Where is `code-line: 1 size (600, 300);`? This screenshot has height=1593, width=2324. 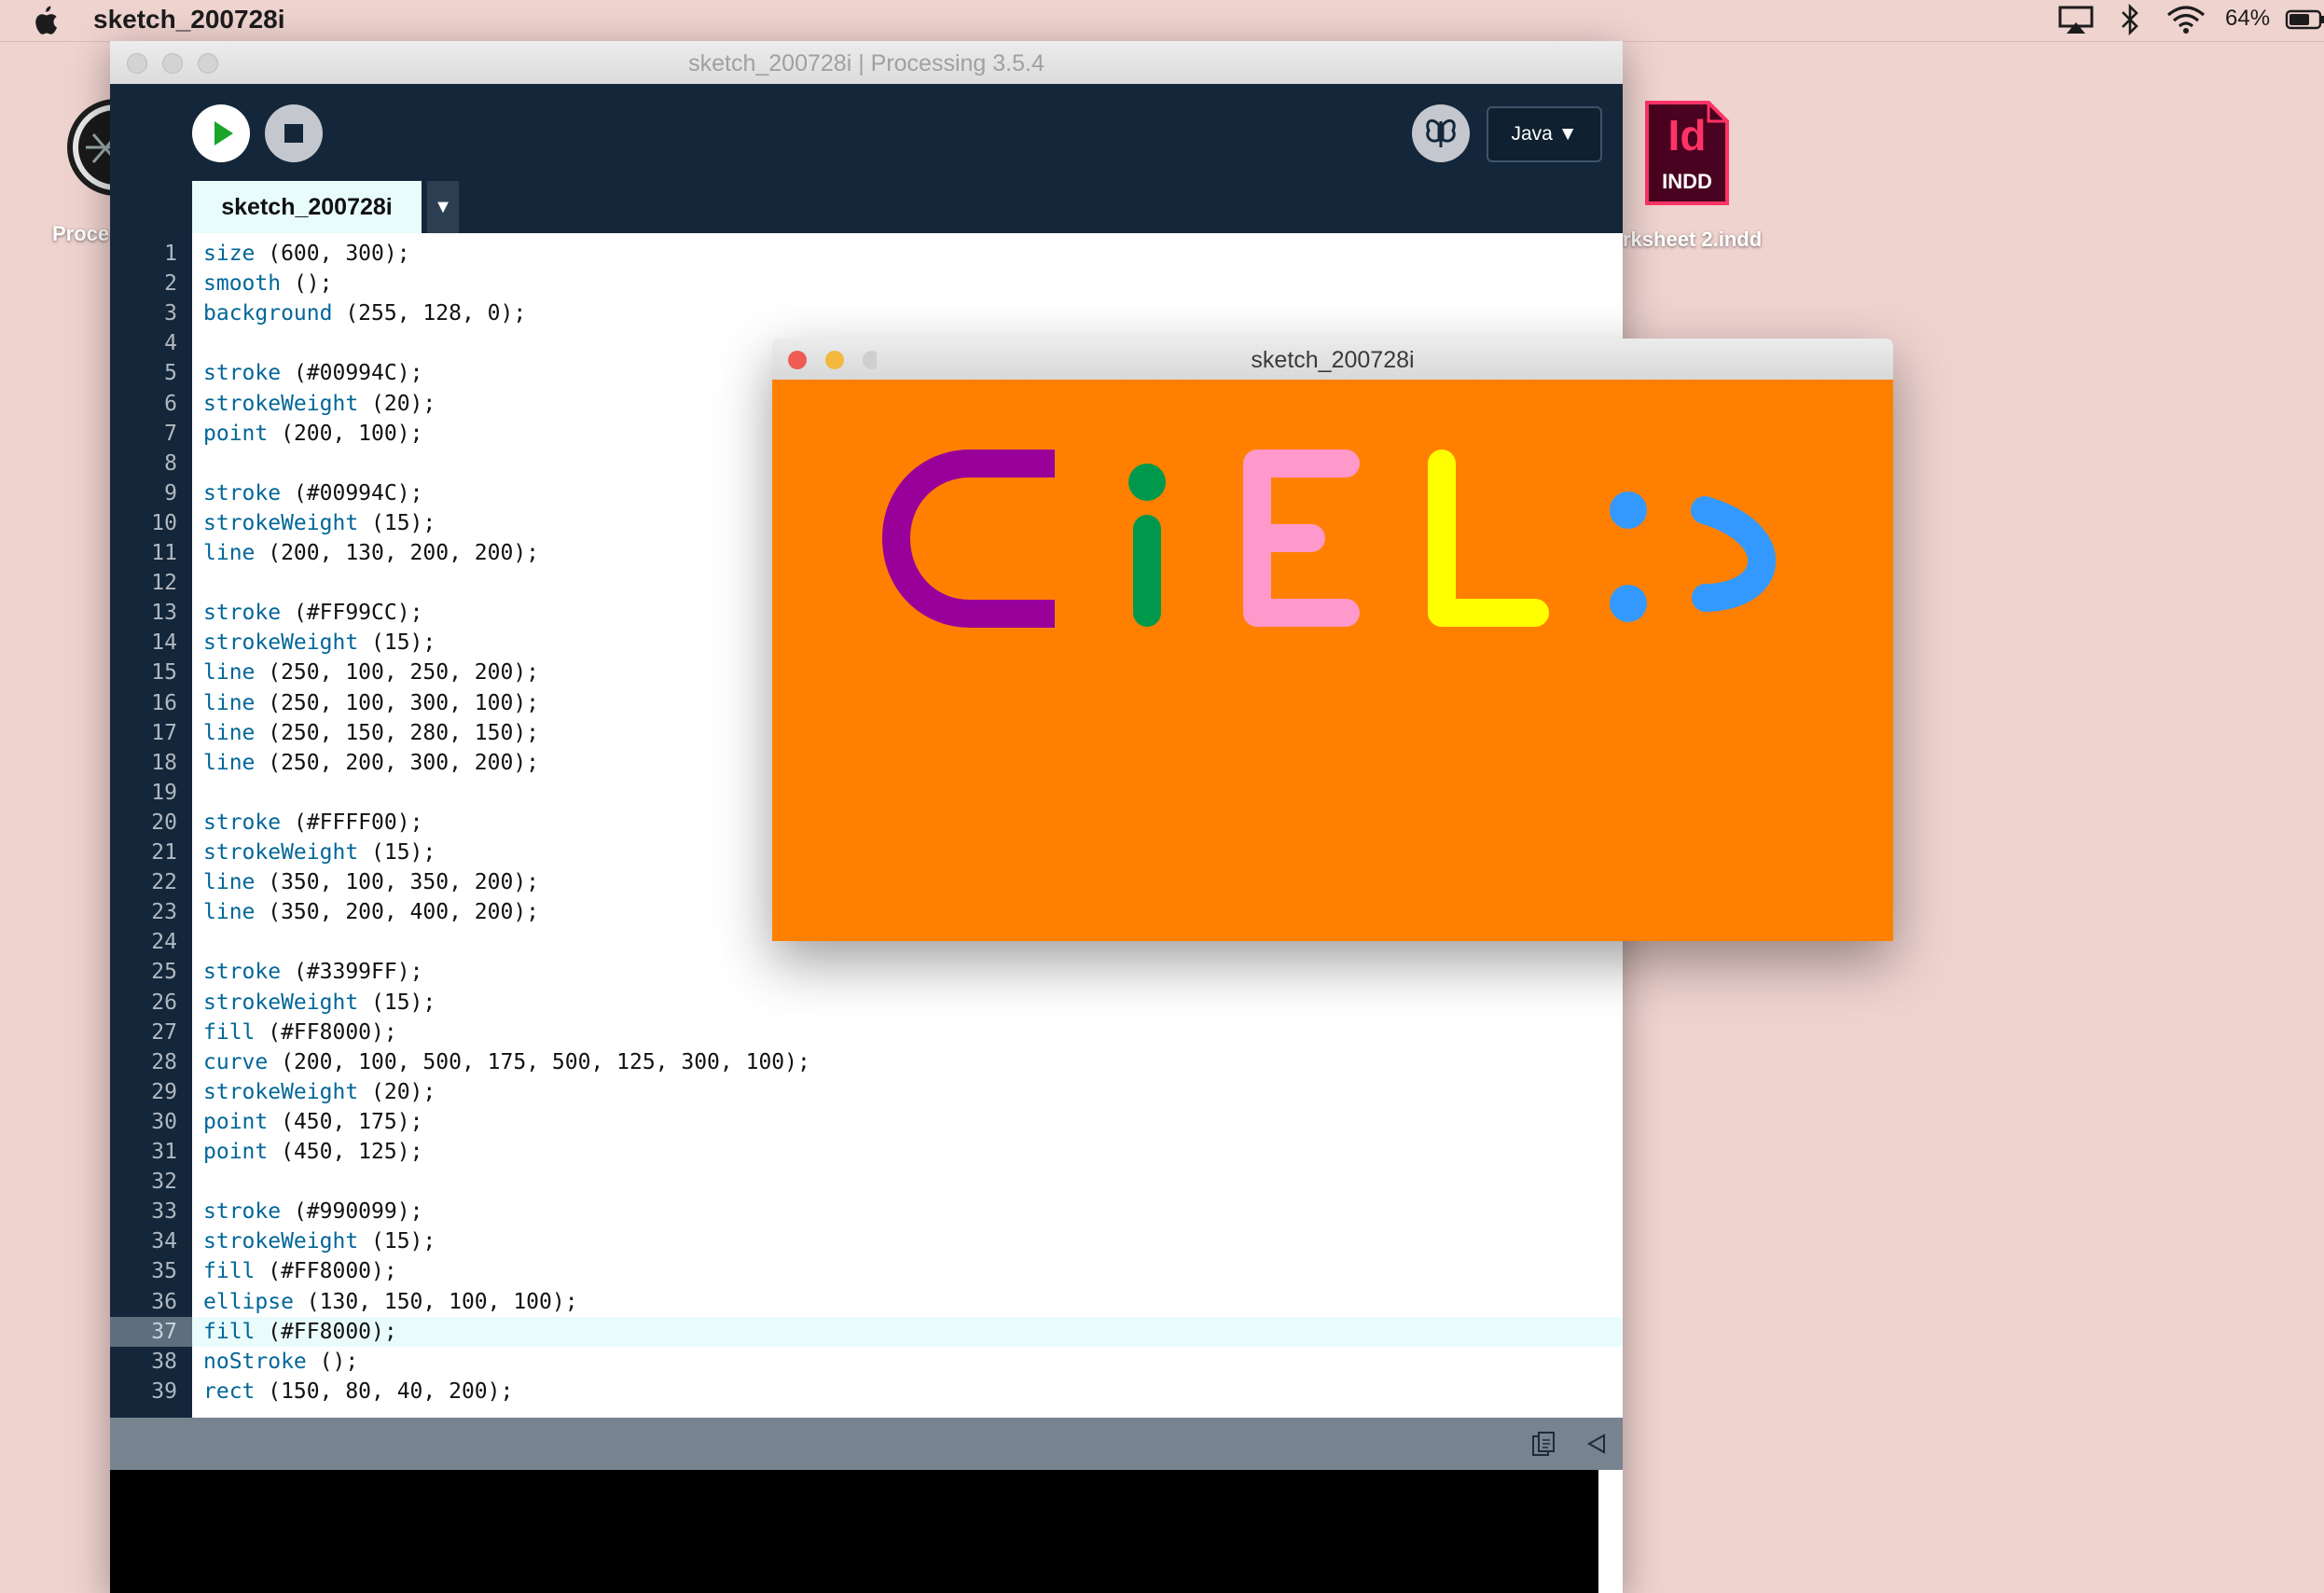
code-line: 1 size (600, 300); is located at coordinates (893, 254).